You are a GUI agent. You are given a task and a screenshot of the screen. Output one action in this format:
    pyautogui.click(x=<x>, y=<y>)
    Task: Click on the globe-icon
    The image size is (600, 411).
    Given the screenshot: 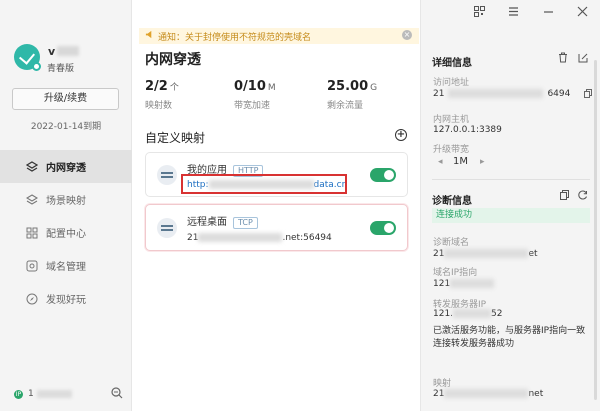 What is the action you would take?
    pyautogui.click(x=32, y=266)
    